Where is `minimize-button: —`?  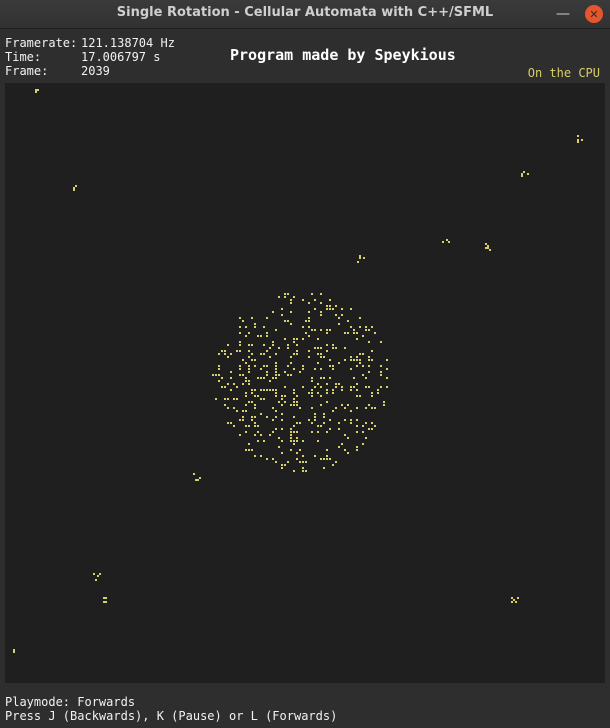
minimize-button: — is located at coordinates (563, 14).